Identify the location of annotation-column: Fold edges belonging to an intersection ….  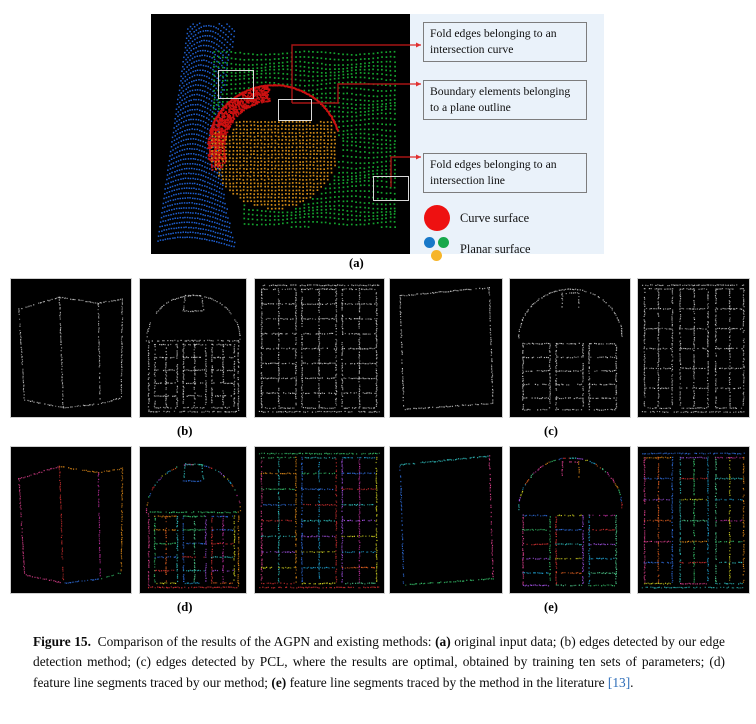
(507, 137).